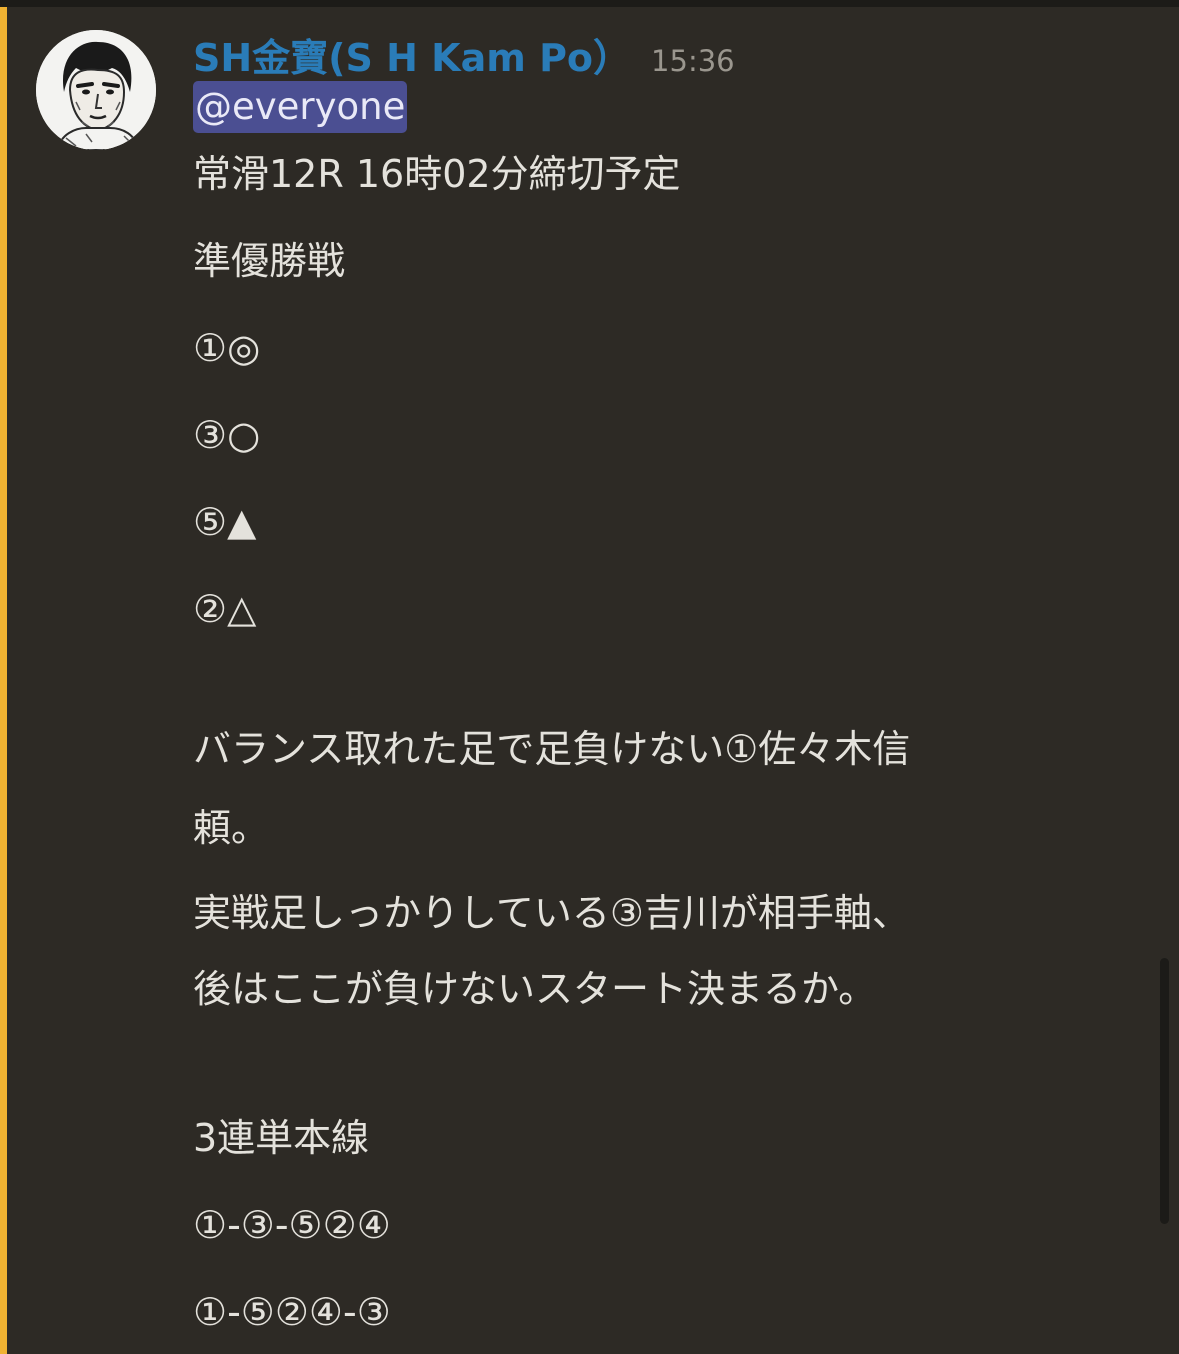 The height and width of the screenshot is (1354, 1179). What do you see at coordinates (693, 61) in the screenshot?
I see `timestamp: 15:36` at bounding box center [693, 61].